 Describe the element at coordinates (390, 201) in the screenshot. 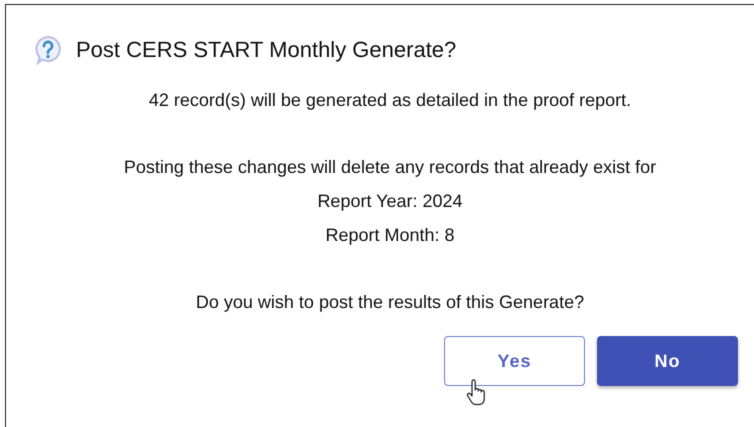

I see `message-text: Report Year: 2024` at that location.